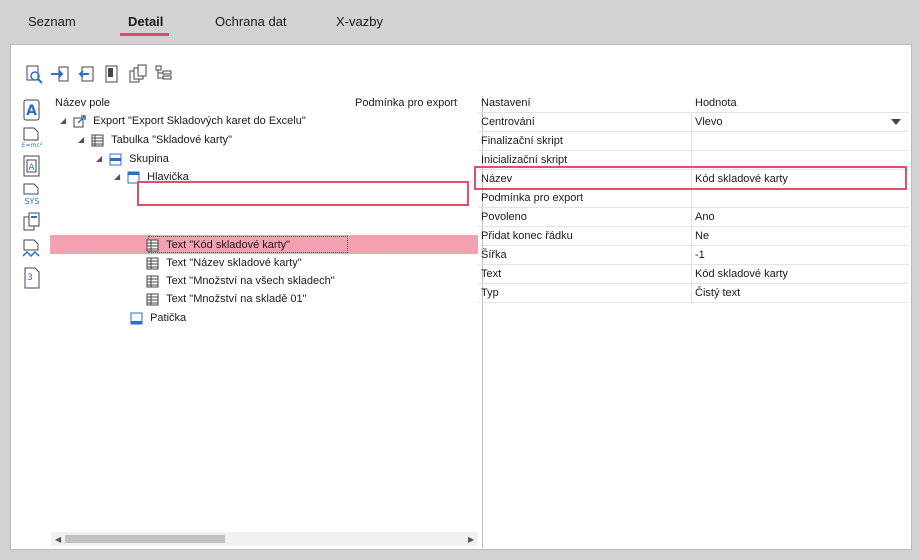 The width and height of the screenshot is (920, 559). Describe the element at coordinates (250, 281) in the screenshot. I see `tree-node-label: Text "Množství na všech skladech"` at that location.